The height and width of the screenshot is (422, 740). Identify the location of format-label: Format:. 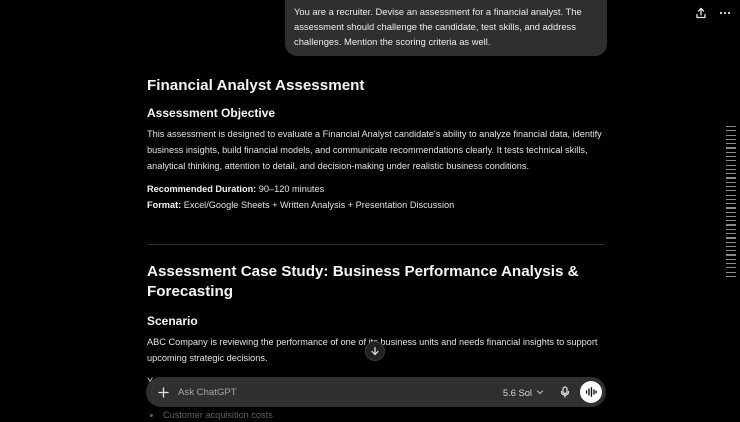
(164, 205).